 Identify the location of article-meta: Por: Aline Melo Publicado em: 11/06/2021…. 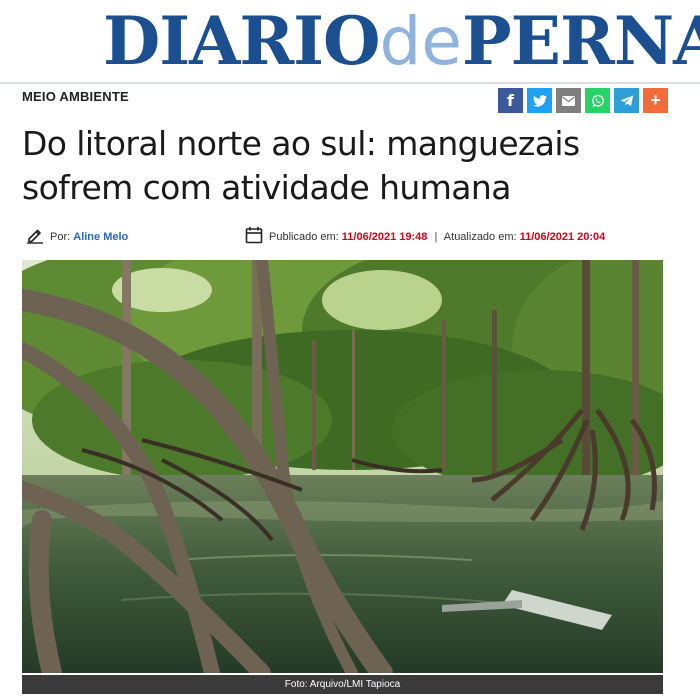
(352, 237).